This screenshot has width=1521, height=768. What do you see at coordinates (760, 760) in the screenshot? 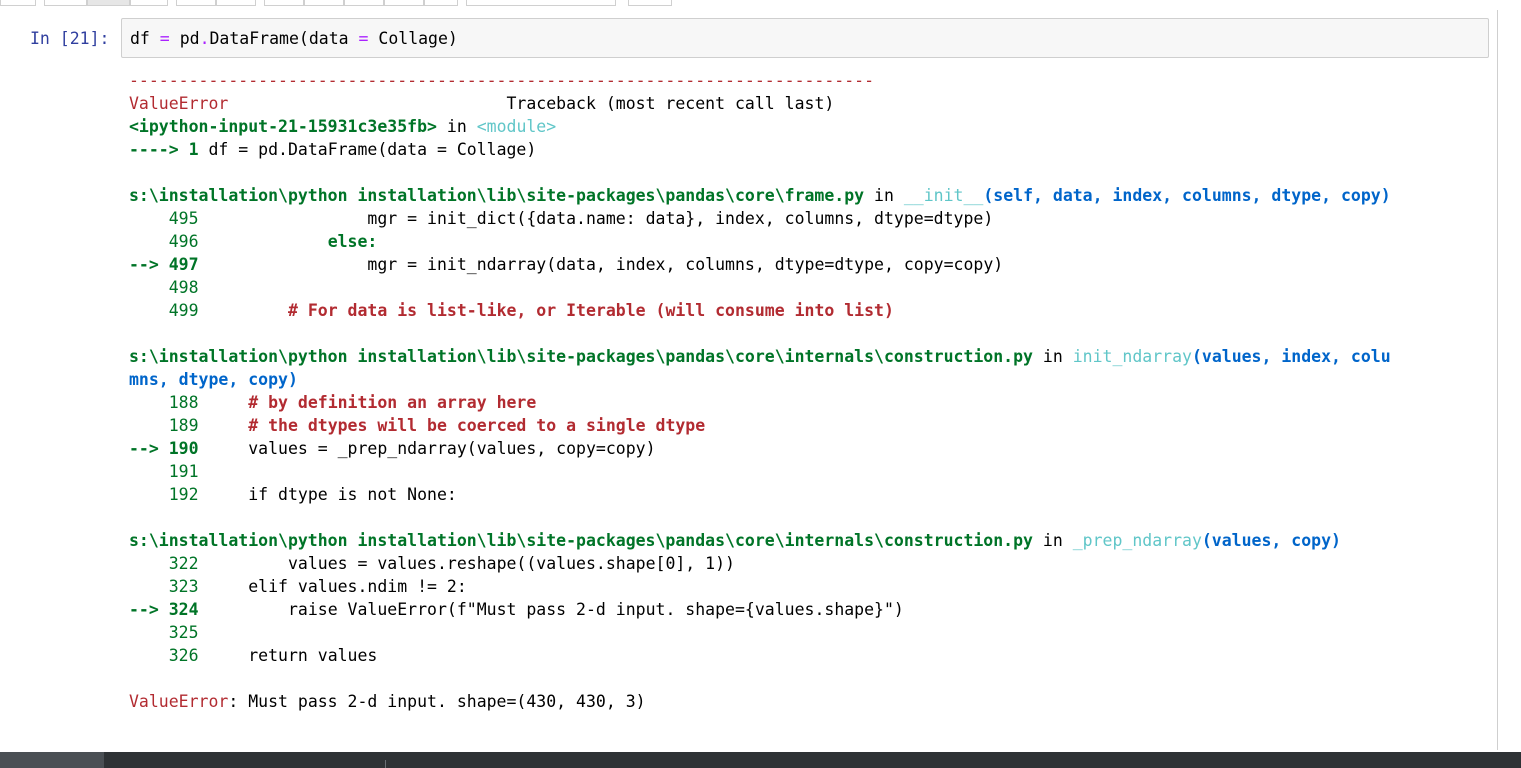
I see `bottom-bar` at bounding box center [760, 760].